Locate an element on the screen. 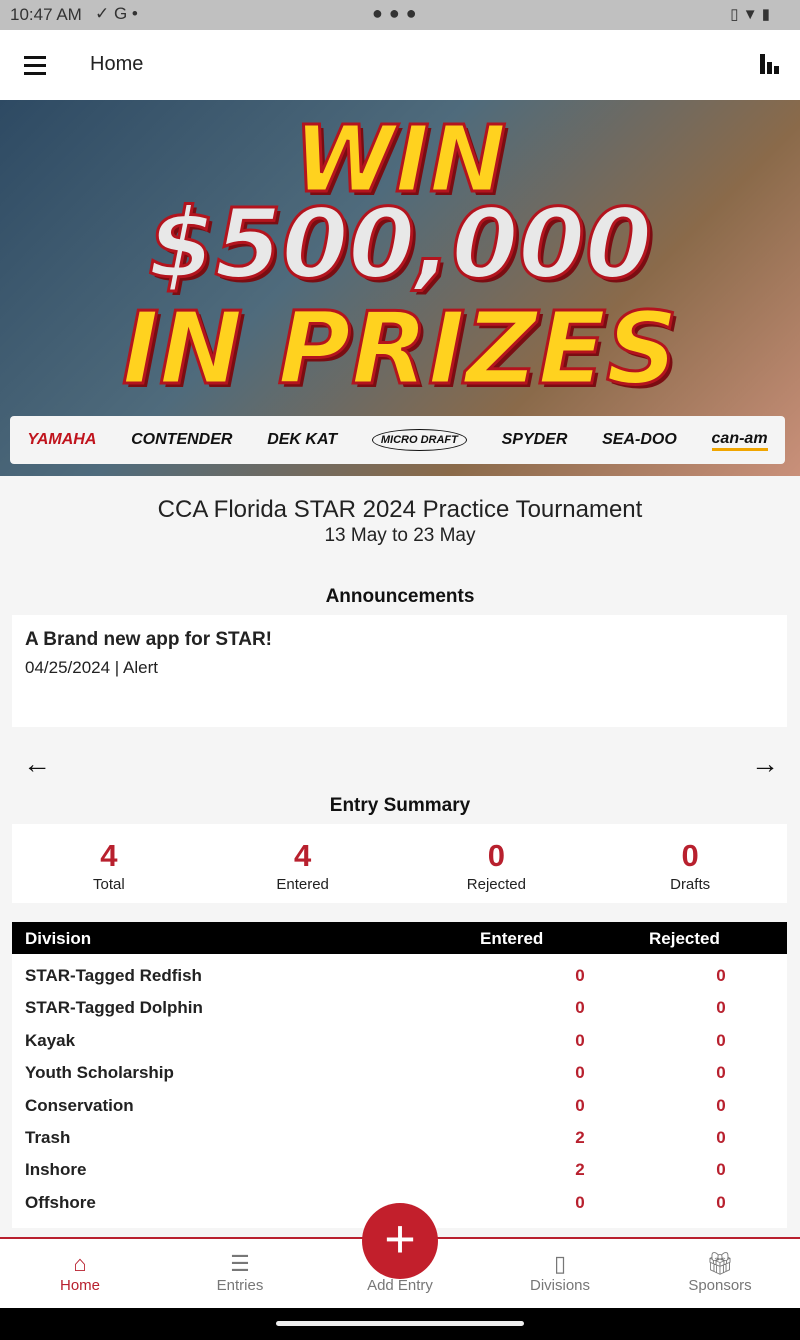  header-rejected: Rejected is located at coordinates (684, 938).